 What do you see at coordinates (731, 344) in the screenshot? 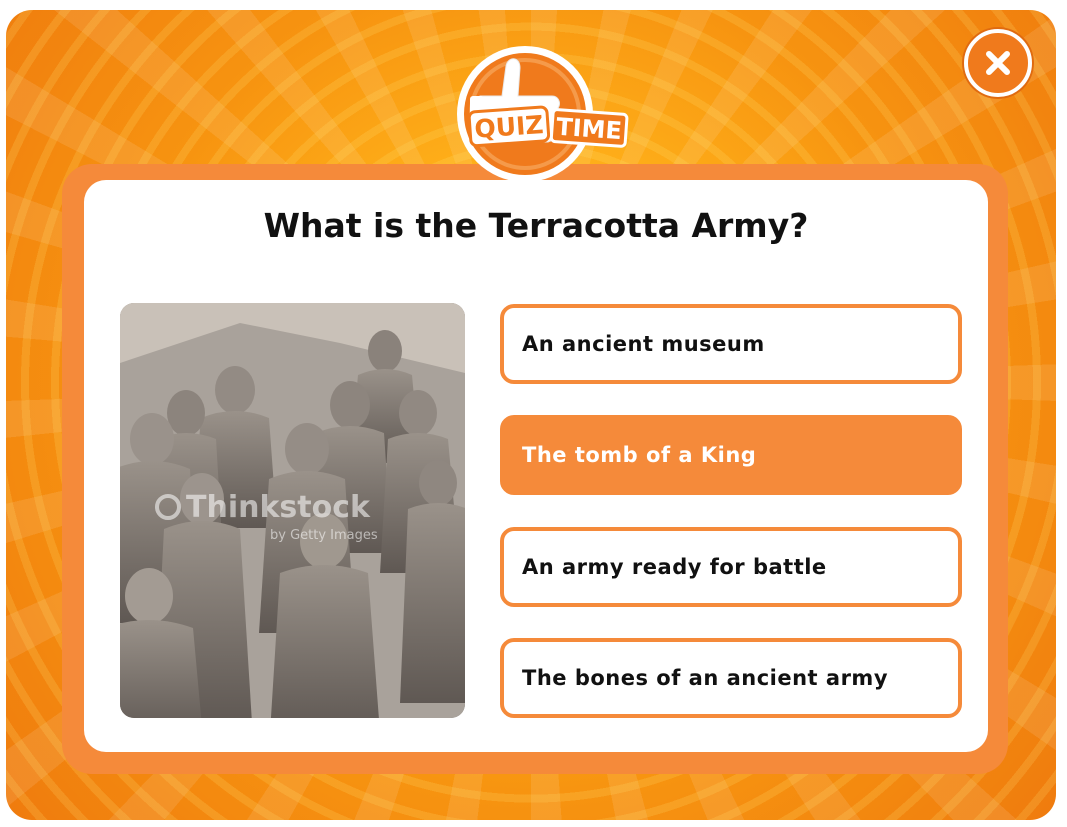
I see `answer-option-1: An ancient museum` at bounding box center [731, 344].